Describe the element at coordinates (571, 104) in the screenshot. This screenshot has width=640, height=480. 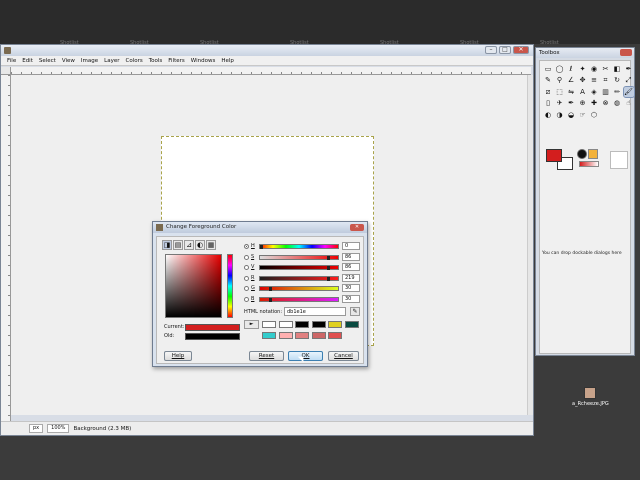
I see `ink-icon: ✒` at that location.